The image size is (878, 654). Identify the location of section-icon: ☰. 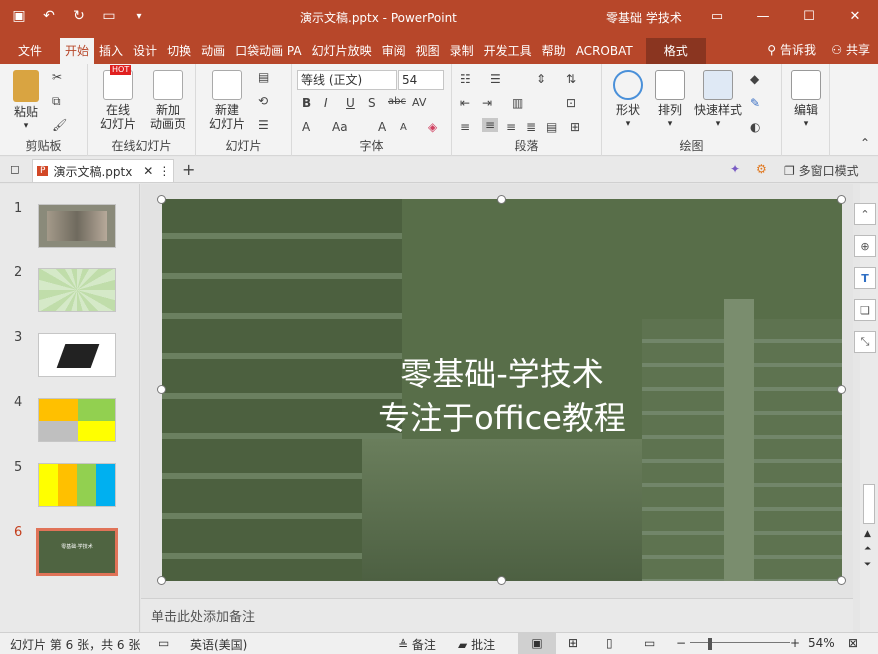
(263, 125).